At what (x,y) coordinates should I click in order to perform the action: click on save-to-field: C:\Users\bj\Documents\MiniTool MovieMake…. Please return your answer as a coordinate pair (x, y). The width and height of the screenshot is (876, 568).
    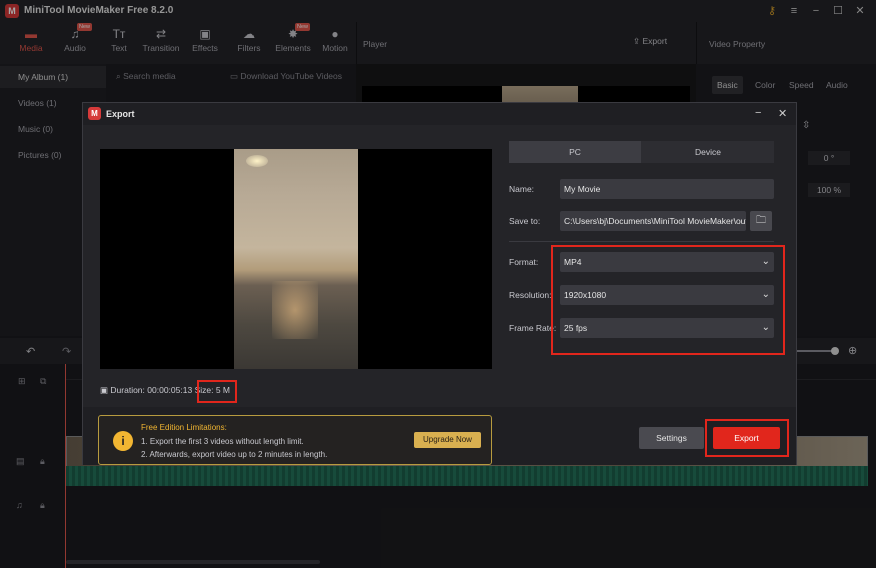
    Looking at the image, I should click on (653, 221).